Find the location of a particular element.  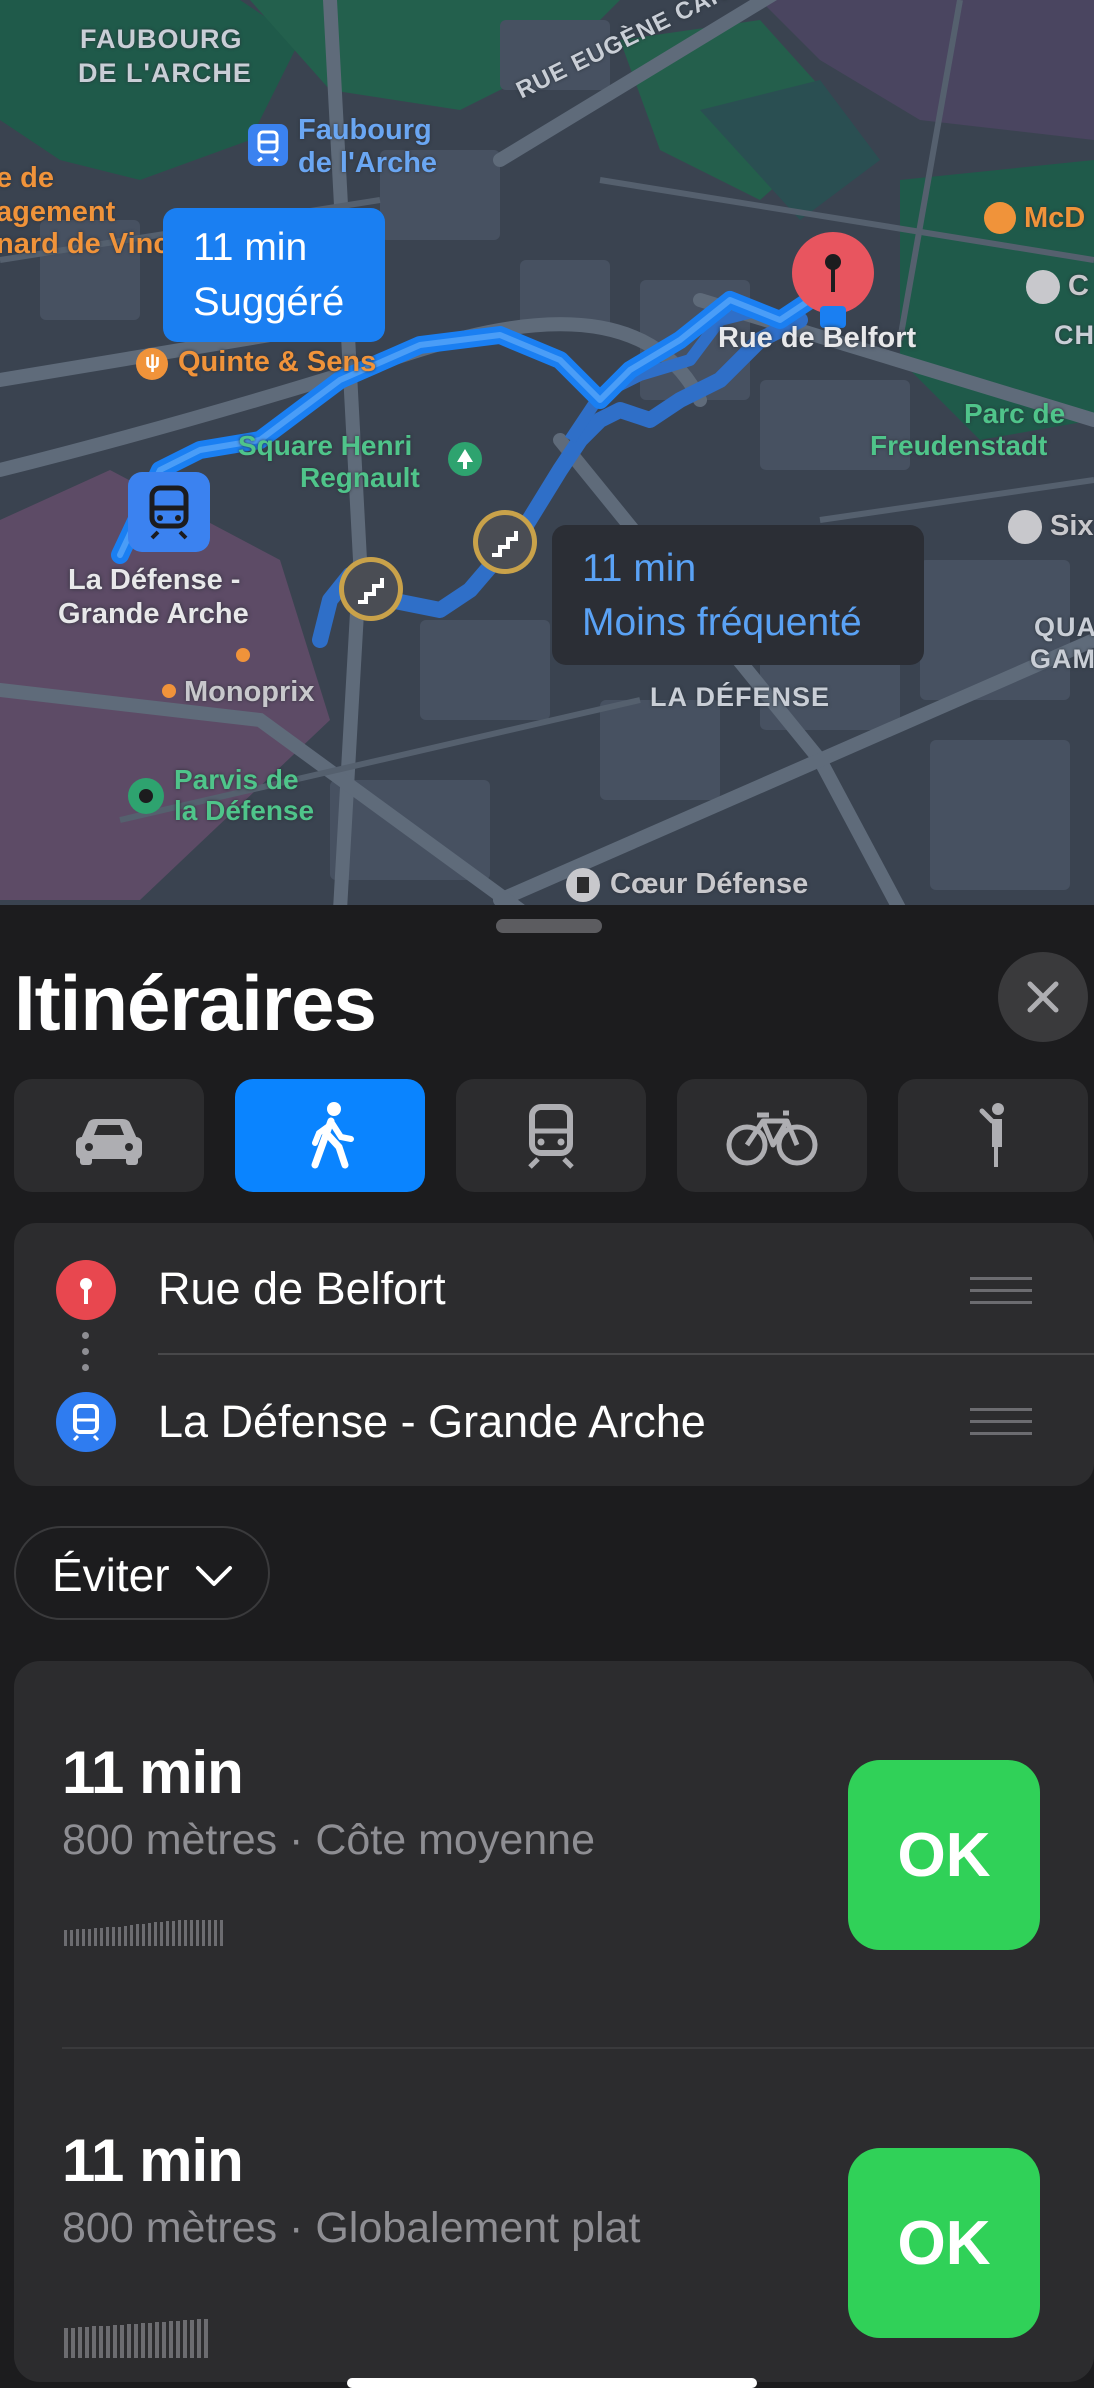

divider is located at coordinates (626, 1354).